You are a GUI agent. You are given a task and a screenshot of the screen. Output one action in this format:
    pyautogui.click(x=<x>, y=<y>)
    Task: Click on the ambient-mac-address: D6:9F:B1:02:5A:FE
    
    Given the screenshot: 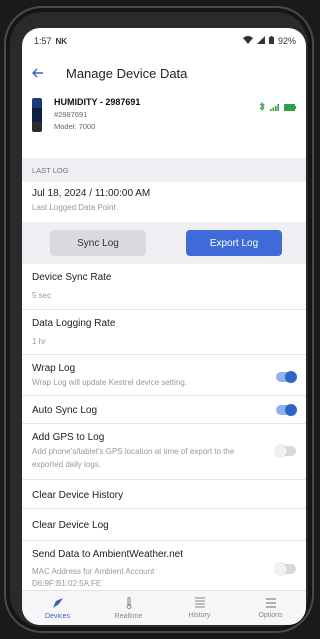 What is the action you would take?
    pyautogui.click(x=67, y=583)
    